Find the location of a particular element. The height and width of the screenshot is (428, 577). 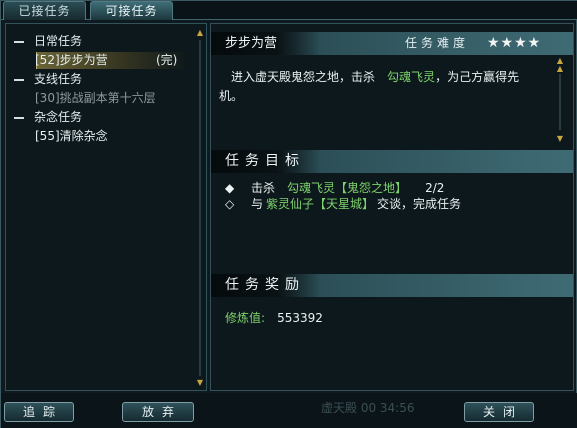

desc-text: 进入虚天殿鬼怨之地，击杀 is located at coordinates (303, 77).